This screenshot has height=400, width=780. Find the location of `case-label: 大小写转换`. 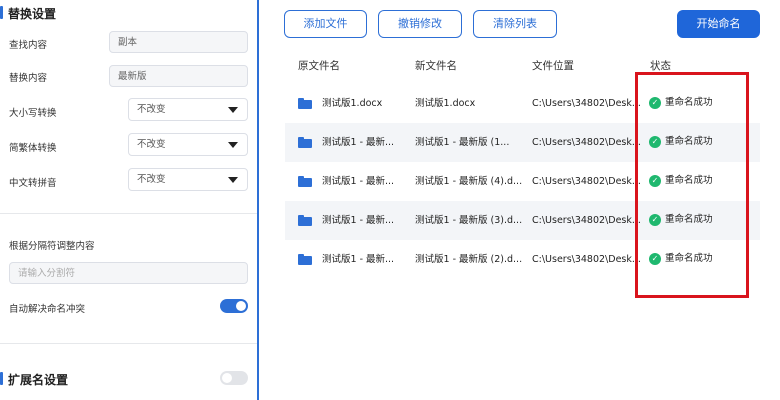

case-label: 大小写转换 is located at coordinates (33, 113).